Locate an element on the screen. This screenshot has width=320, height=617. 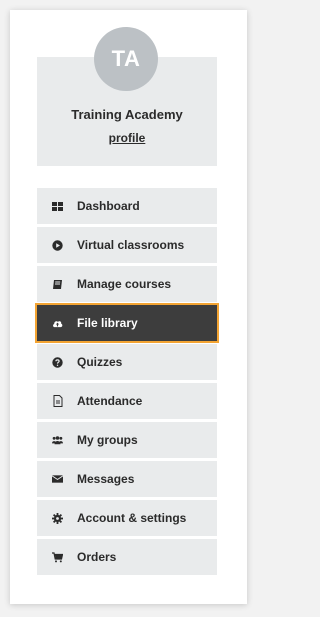
profile-link: profile is located at coordinates (127, 138).